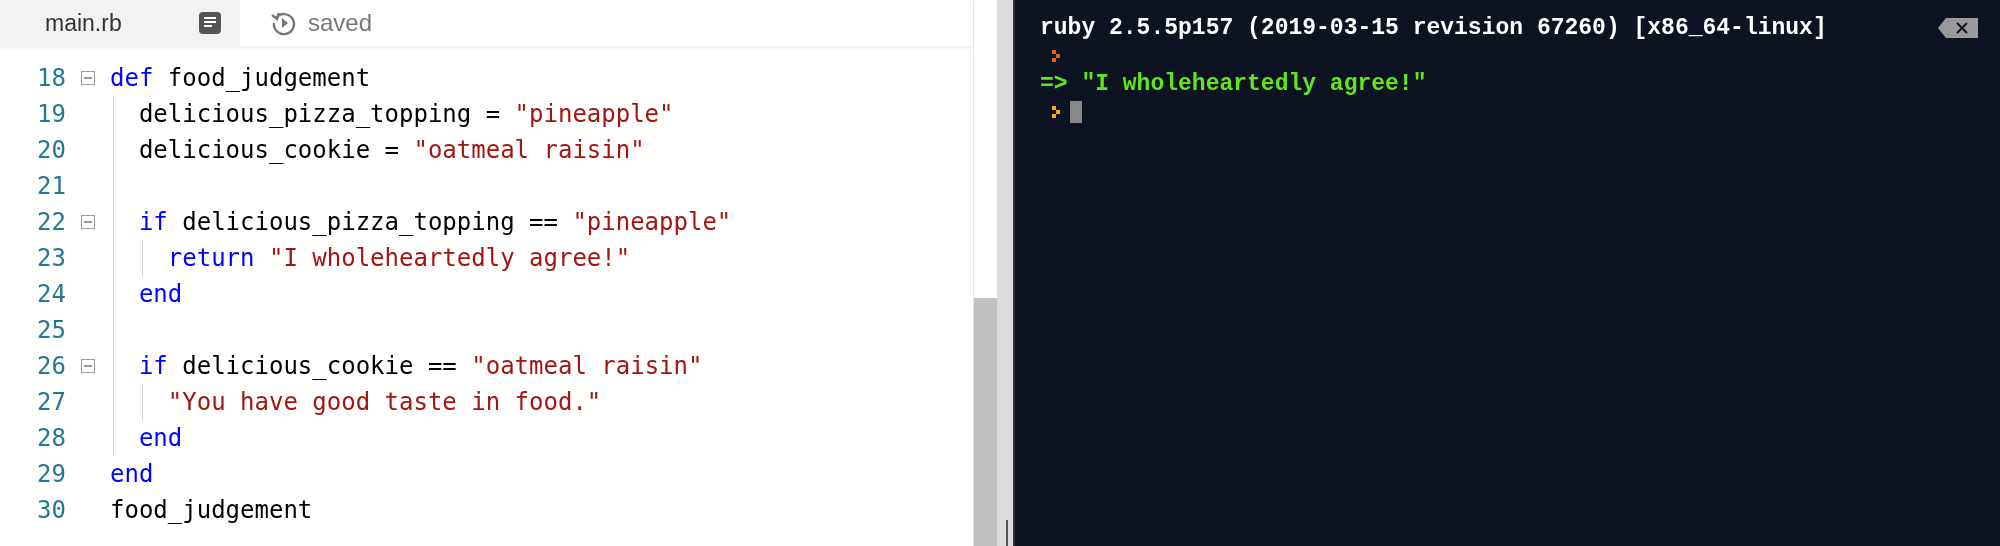  What do you see at coordinates (51, 258) in the screenshot?
I see `line-number: 23` at bounding box center [51, 258].